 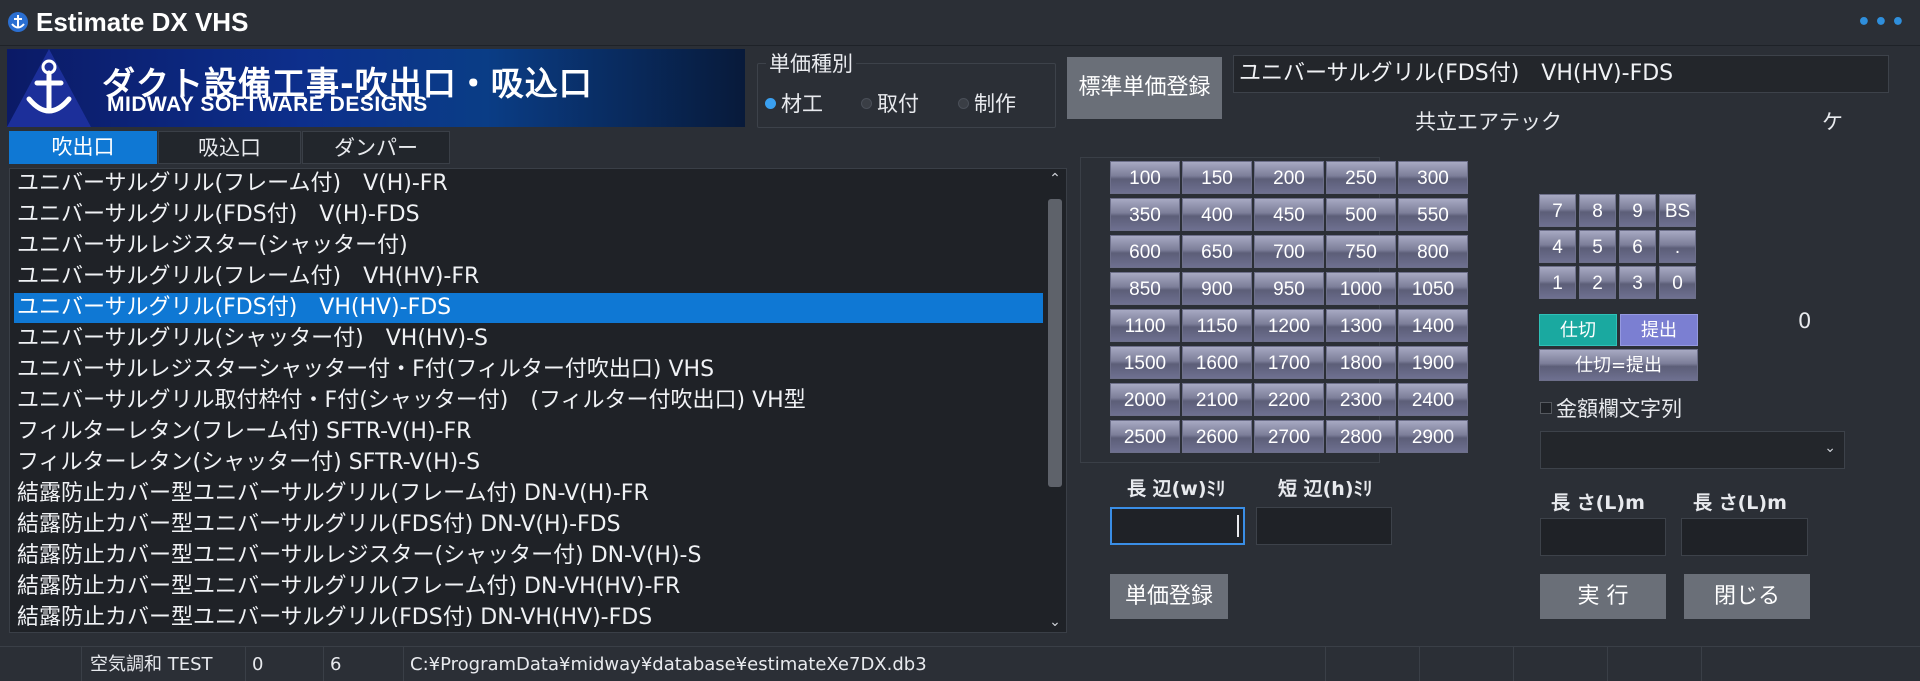 I want to click on list-item: ユニバーサルレジスターシャッター付・F付(フィルター付吹出口) VHS, so click(x=528, y=370).